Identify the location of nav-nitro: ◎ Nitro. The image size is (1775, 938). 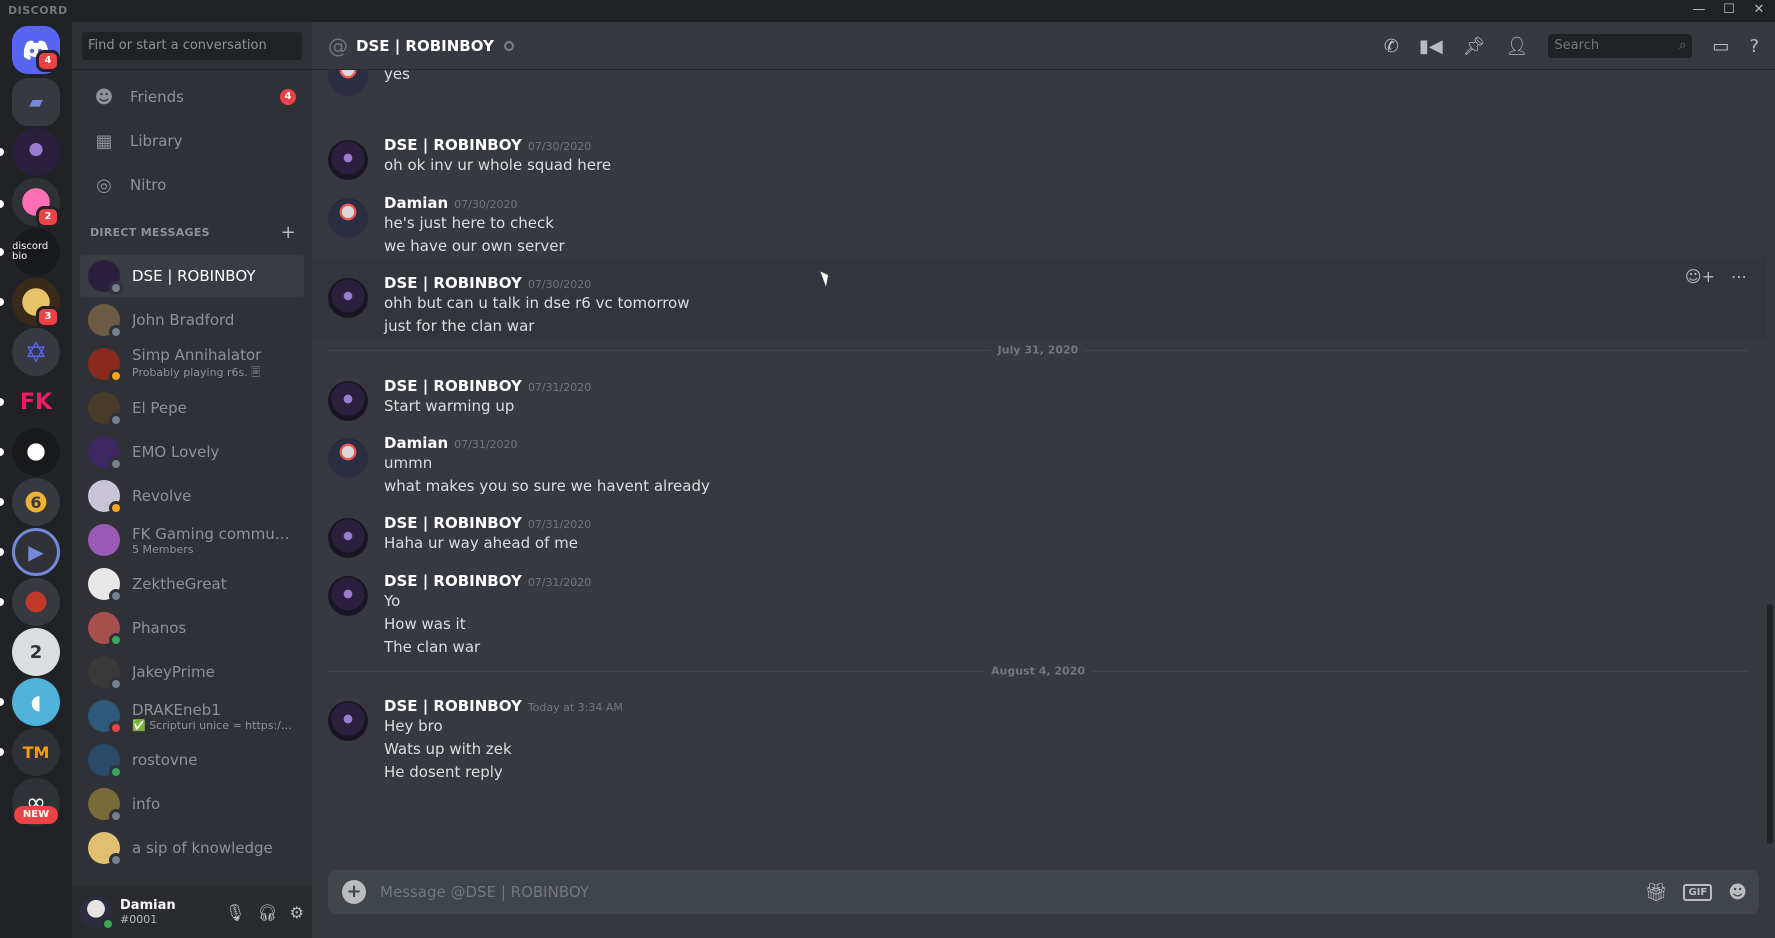
(192, 185).